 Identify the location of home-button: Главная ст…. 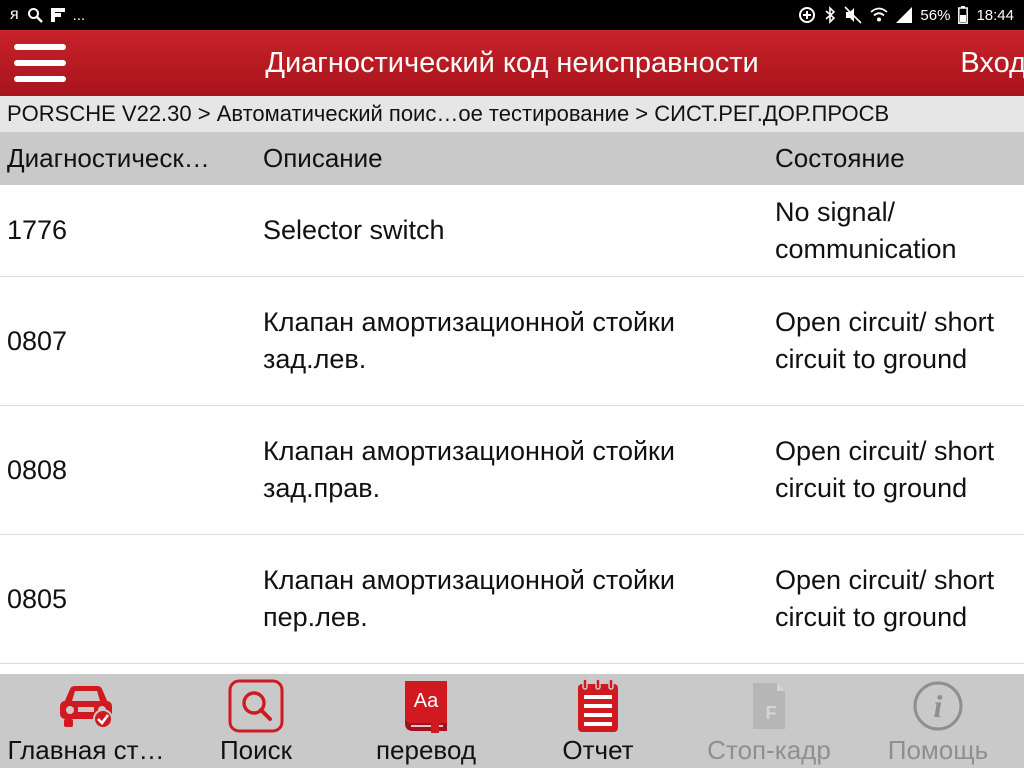
(86, 721).